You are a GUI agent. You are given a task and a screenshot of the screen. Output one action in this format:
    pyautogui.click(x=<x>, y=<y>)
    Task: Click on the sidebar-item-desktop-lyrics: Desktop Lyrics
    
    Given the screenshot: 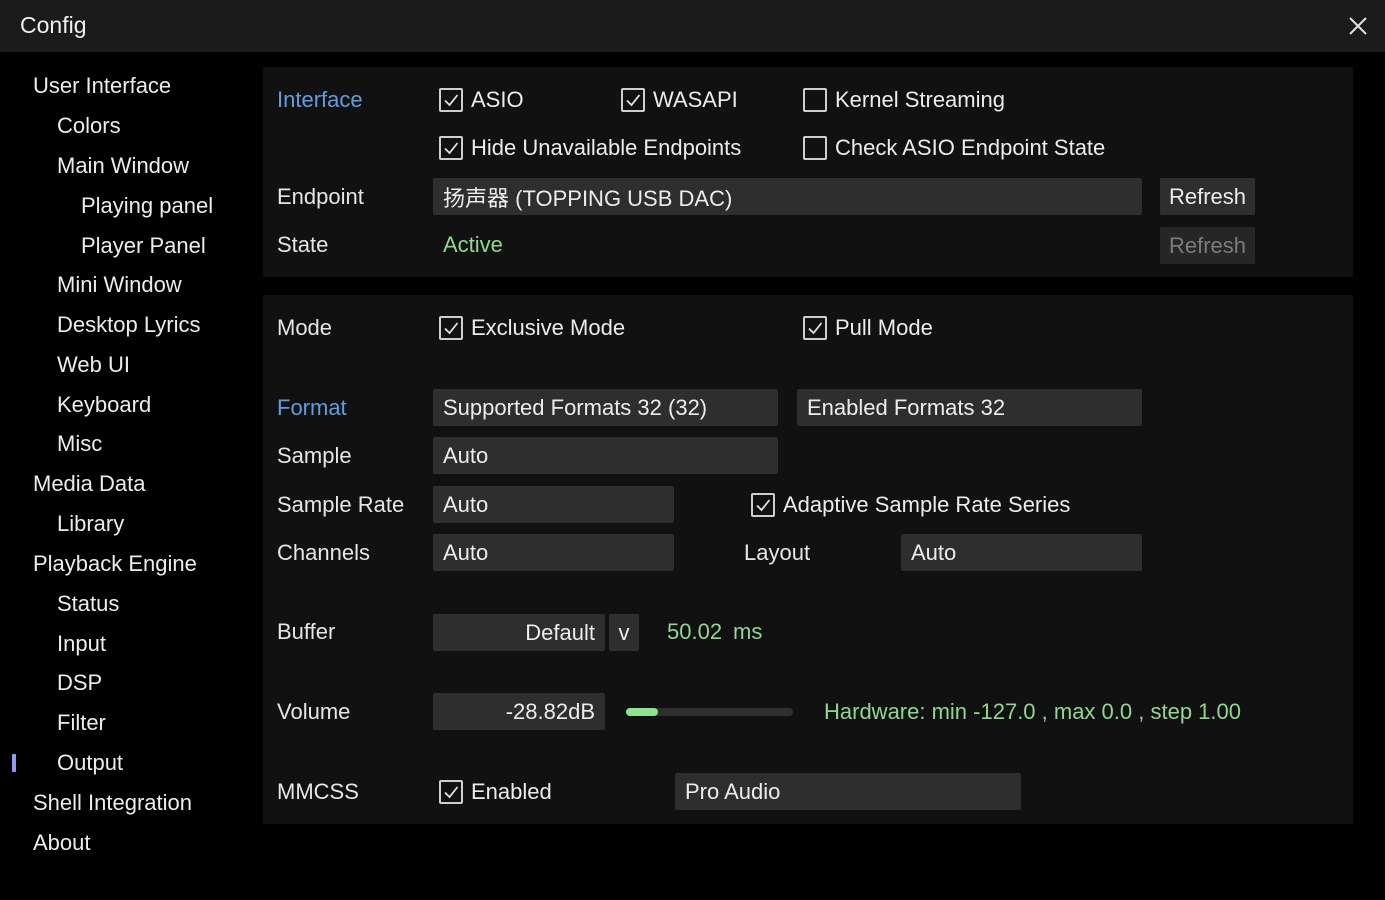 What is the action you would take?
    pyautogui.click(x=128, y=325)
    